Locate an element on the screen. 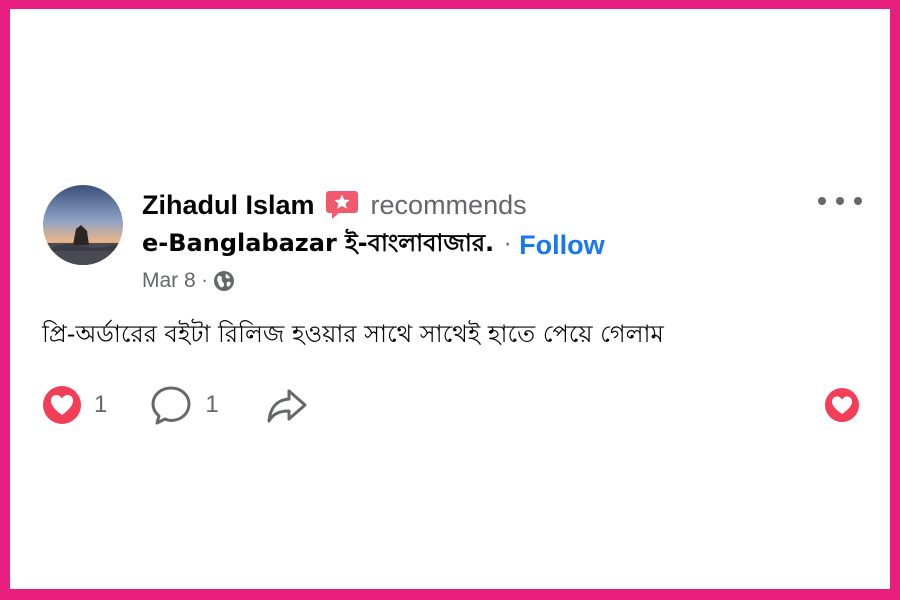 The width and height of the screenshot is (900, 600). avatar-image is located at coordinates (83, 225).